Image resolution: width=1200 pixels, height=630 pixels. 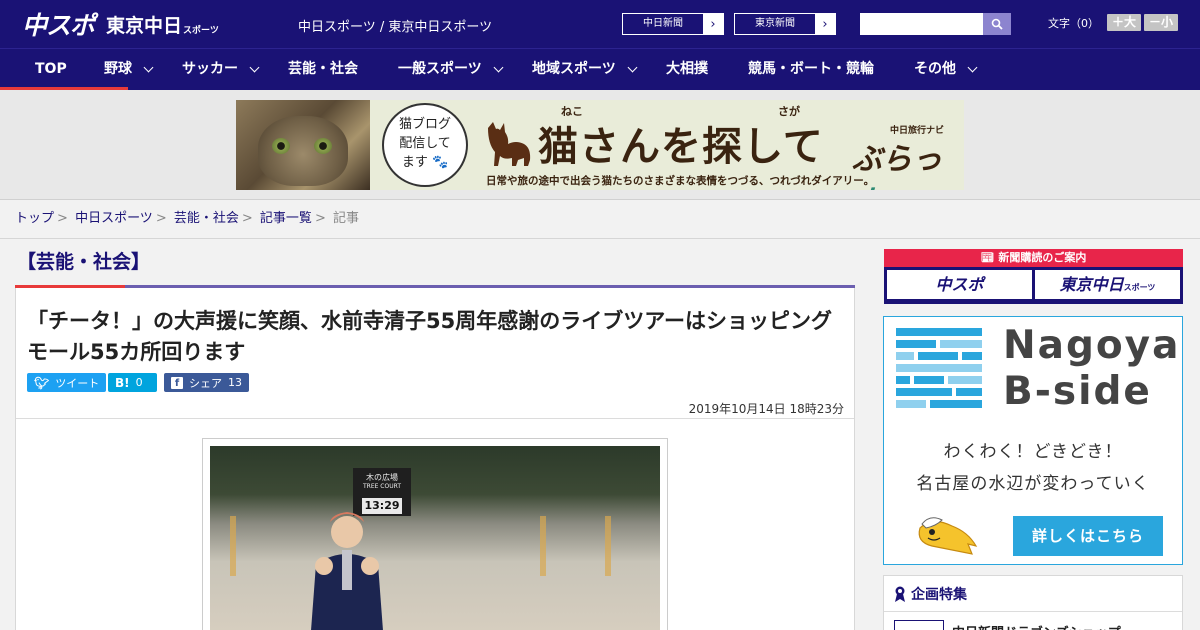 I want to click on nav-item-sumo: 大相撲, so click(x=687, y=69).